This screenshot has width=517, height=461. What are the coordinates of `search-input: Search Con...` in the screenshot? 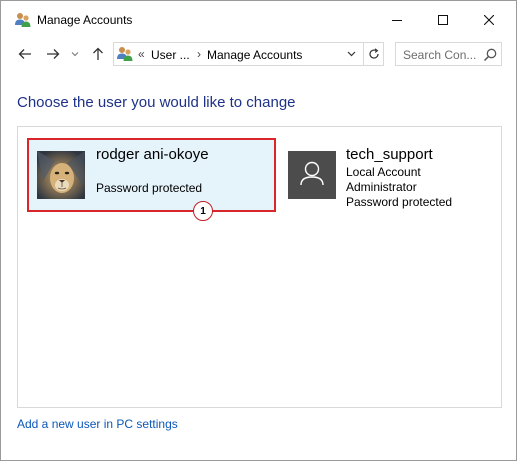 It's located at (448, 54).